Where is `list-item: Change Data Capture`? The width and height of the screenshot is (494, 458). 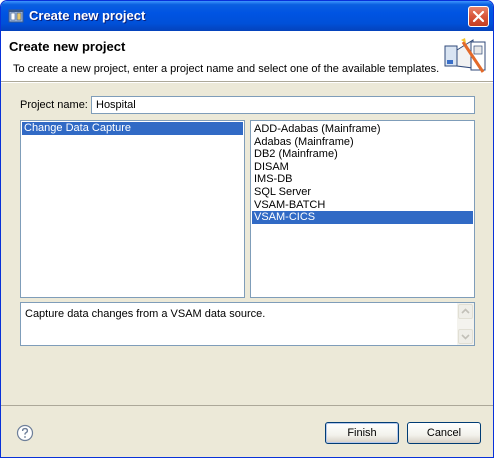
list-item: Change Data Capture is located at coordinates (132, 128).